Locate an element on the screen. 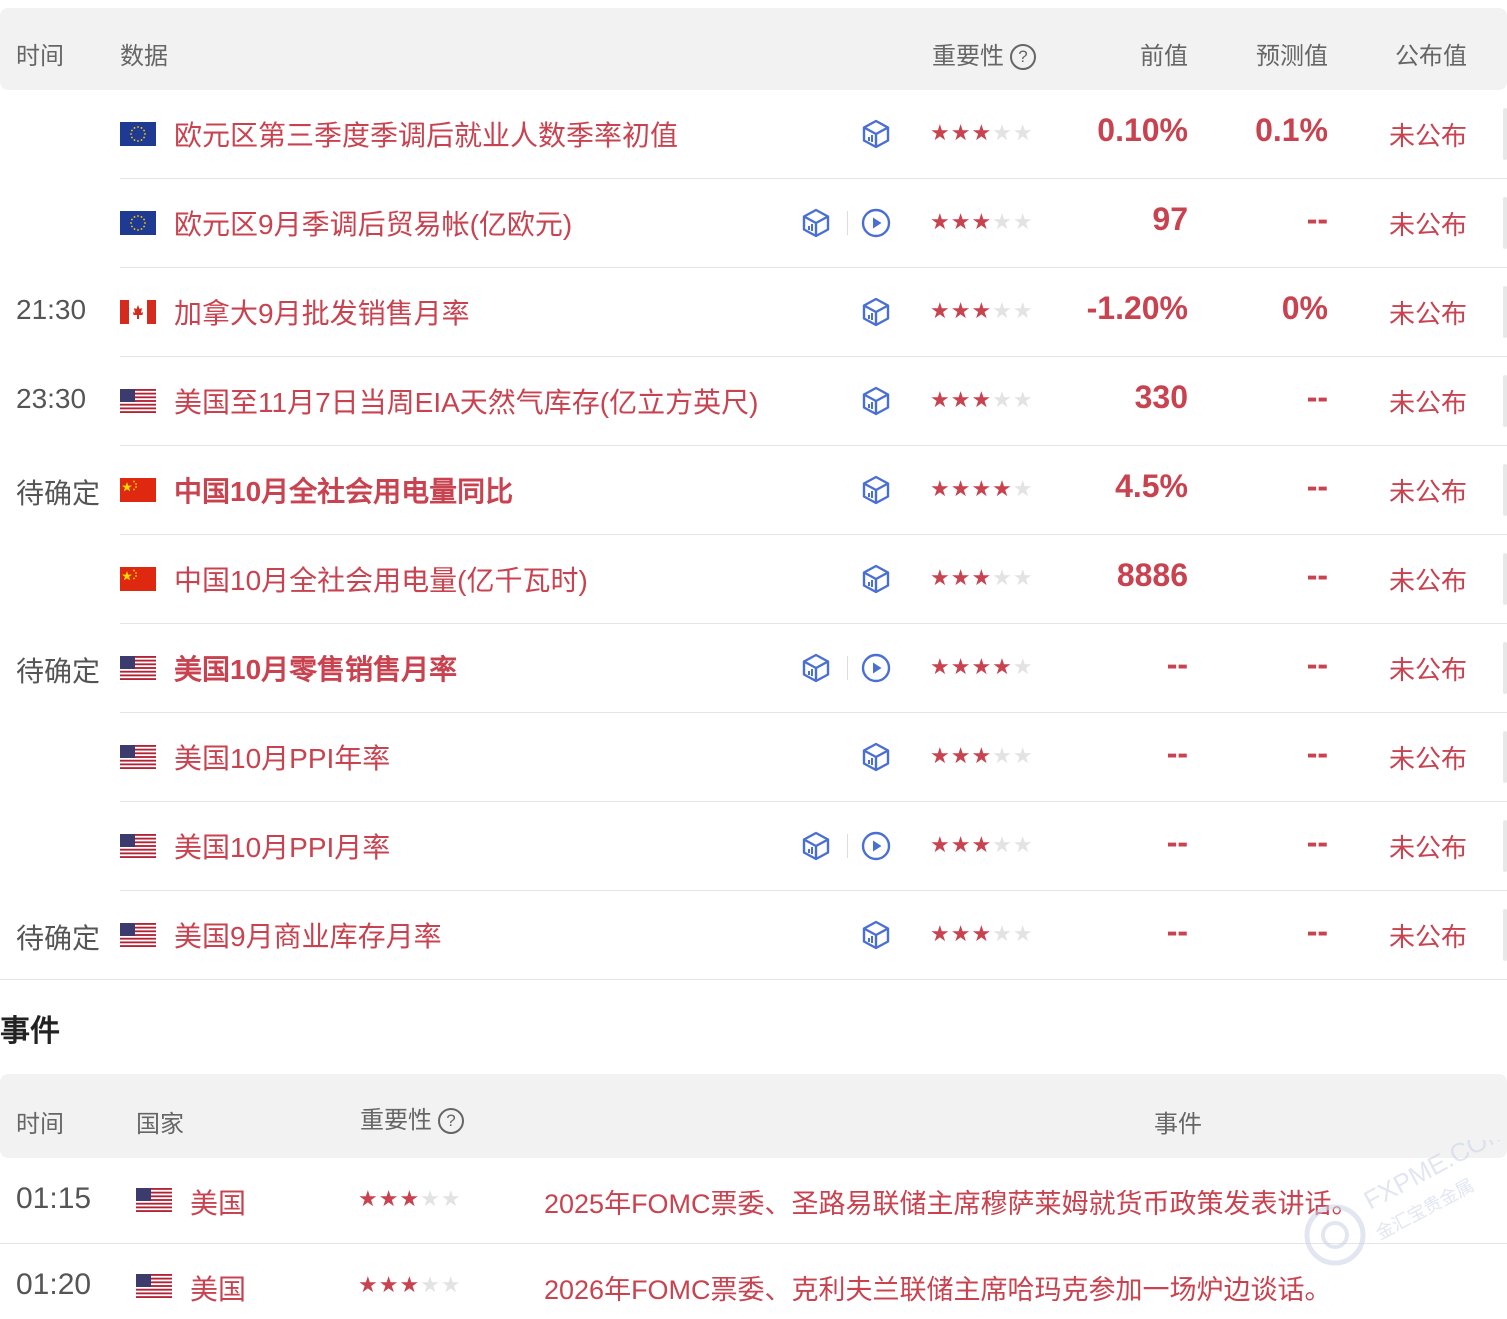 The image size is (1507, 1319). star-filled: ★★★★ is located at coordinates (971, 488).